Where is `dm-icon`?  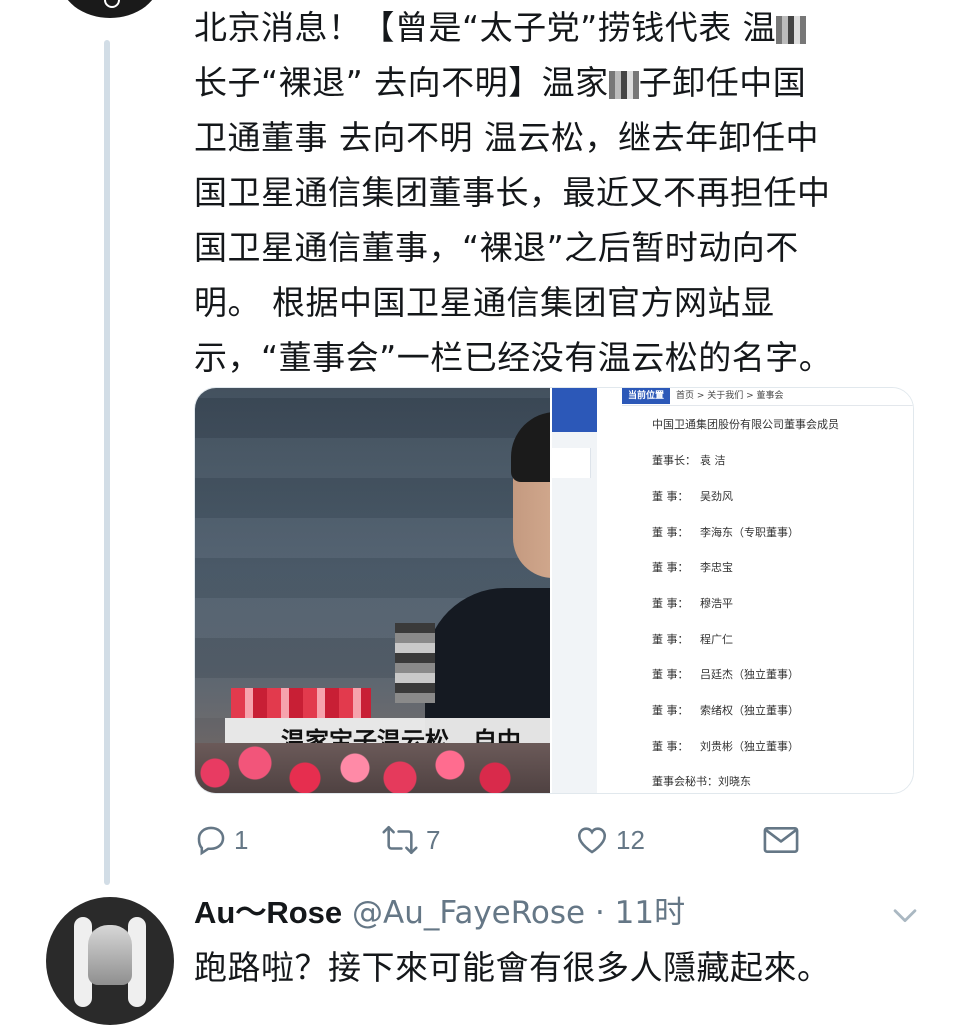 dm-icon is located at coordinates (781, 840).